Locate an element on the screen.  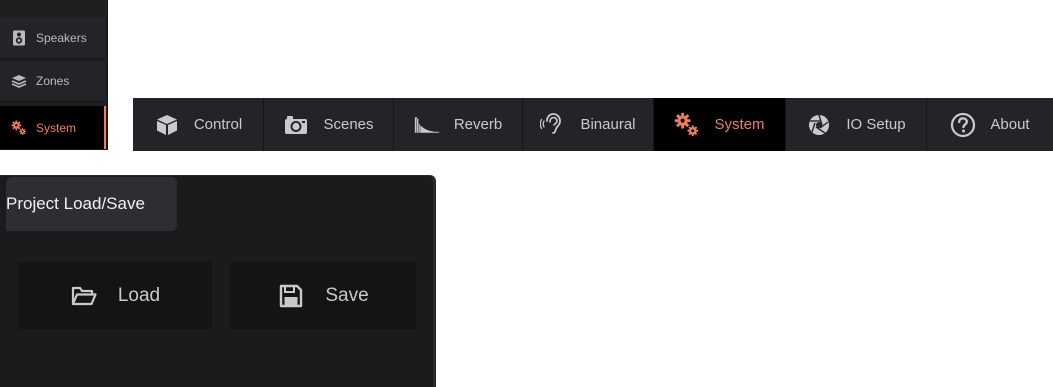
sidebar-item-system: System is located at coordinates (53, 128).